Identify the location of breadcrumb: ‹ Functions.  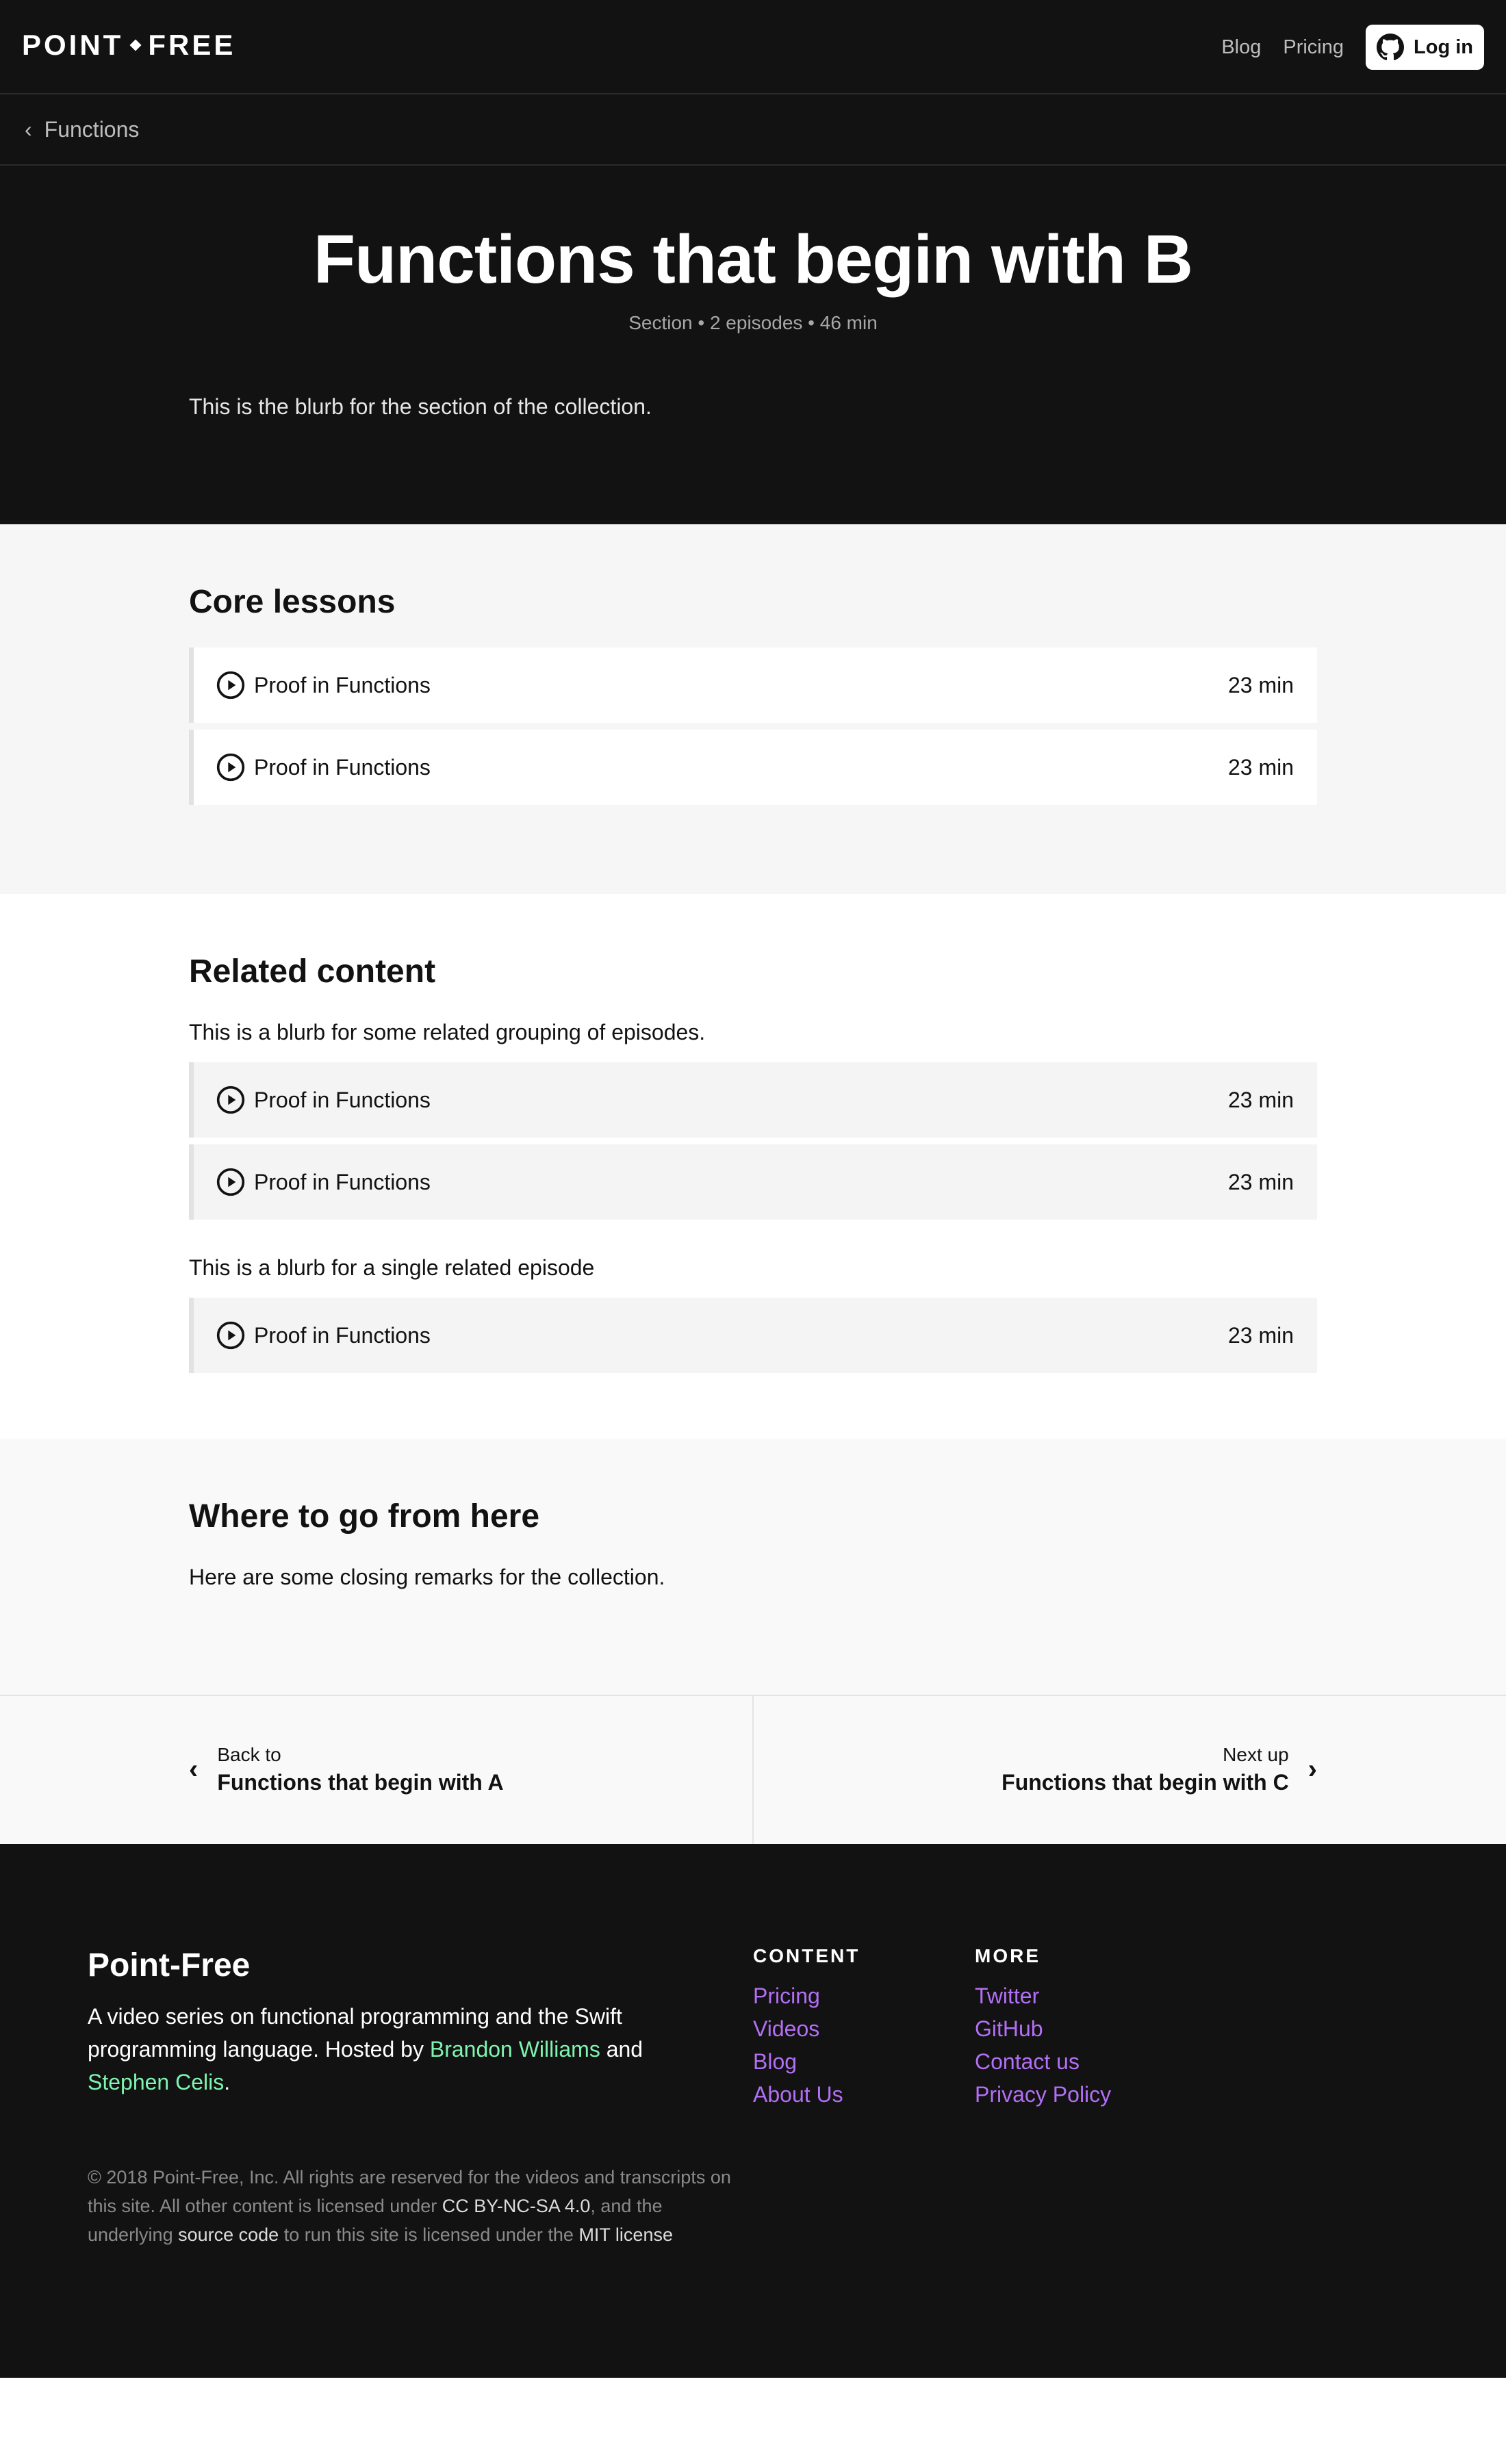
(753, 130).